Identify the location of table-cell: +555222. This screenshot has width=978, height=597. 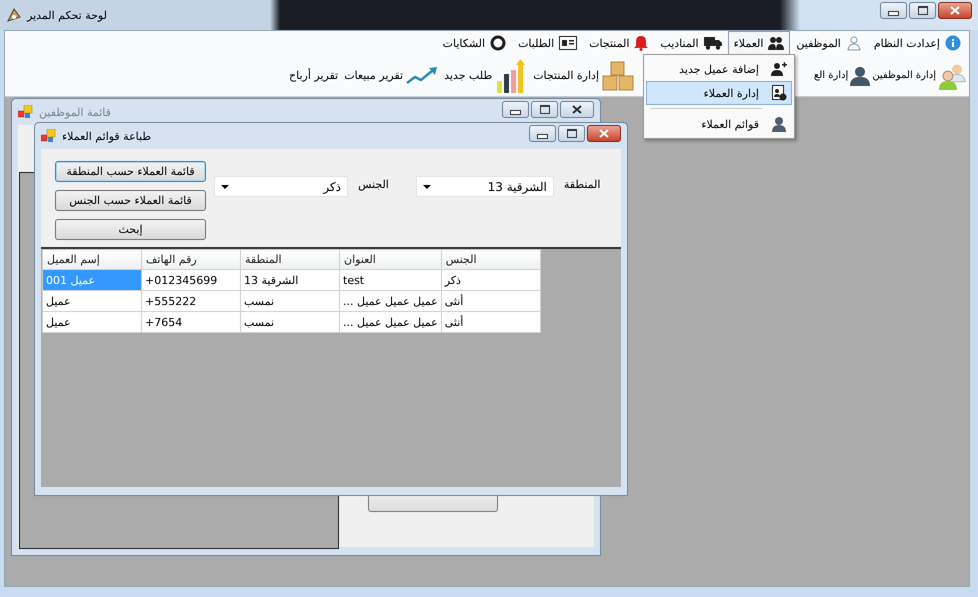
(191, 301).